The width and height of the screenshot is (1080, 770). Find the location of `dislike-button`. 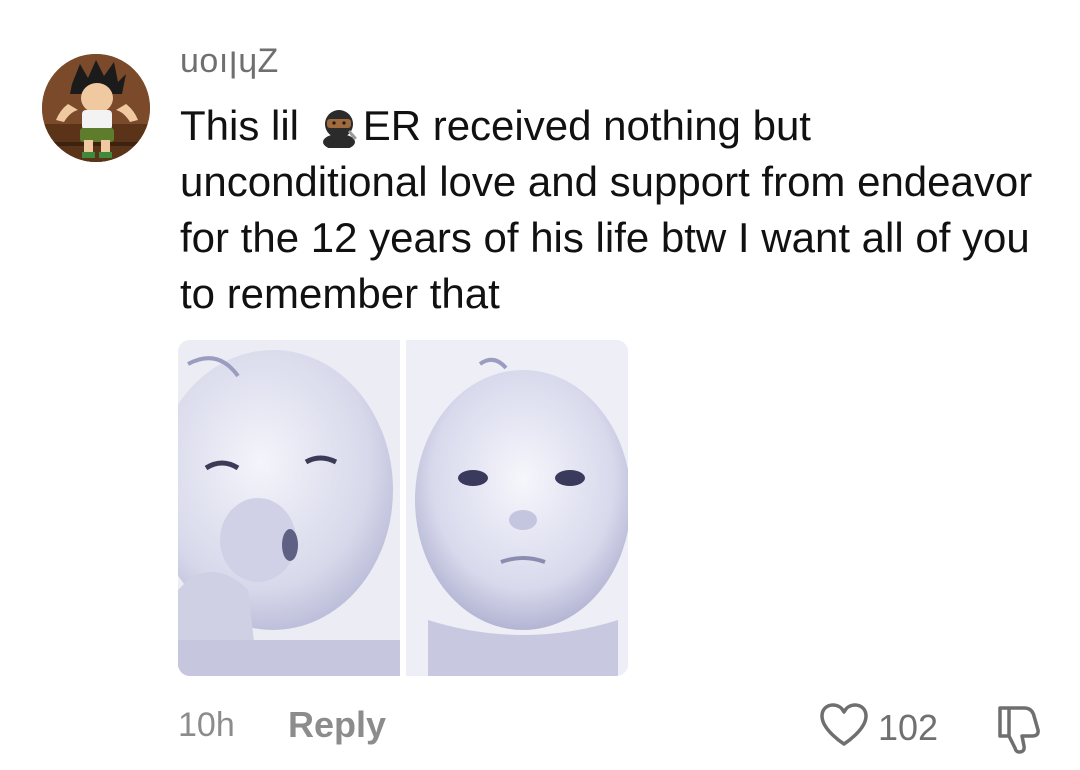

dislike-button is located at coordinates (1019, 730).